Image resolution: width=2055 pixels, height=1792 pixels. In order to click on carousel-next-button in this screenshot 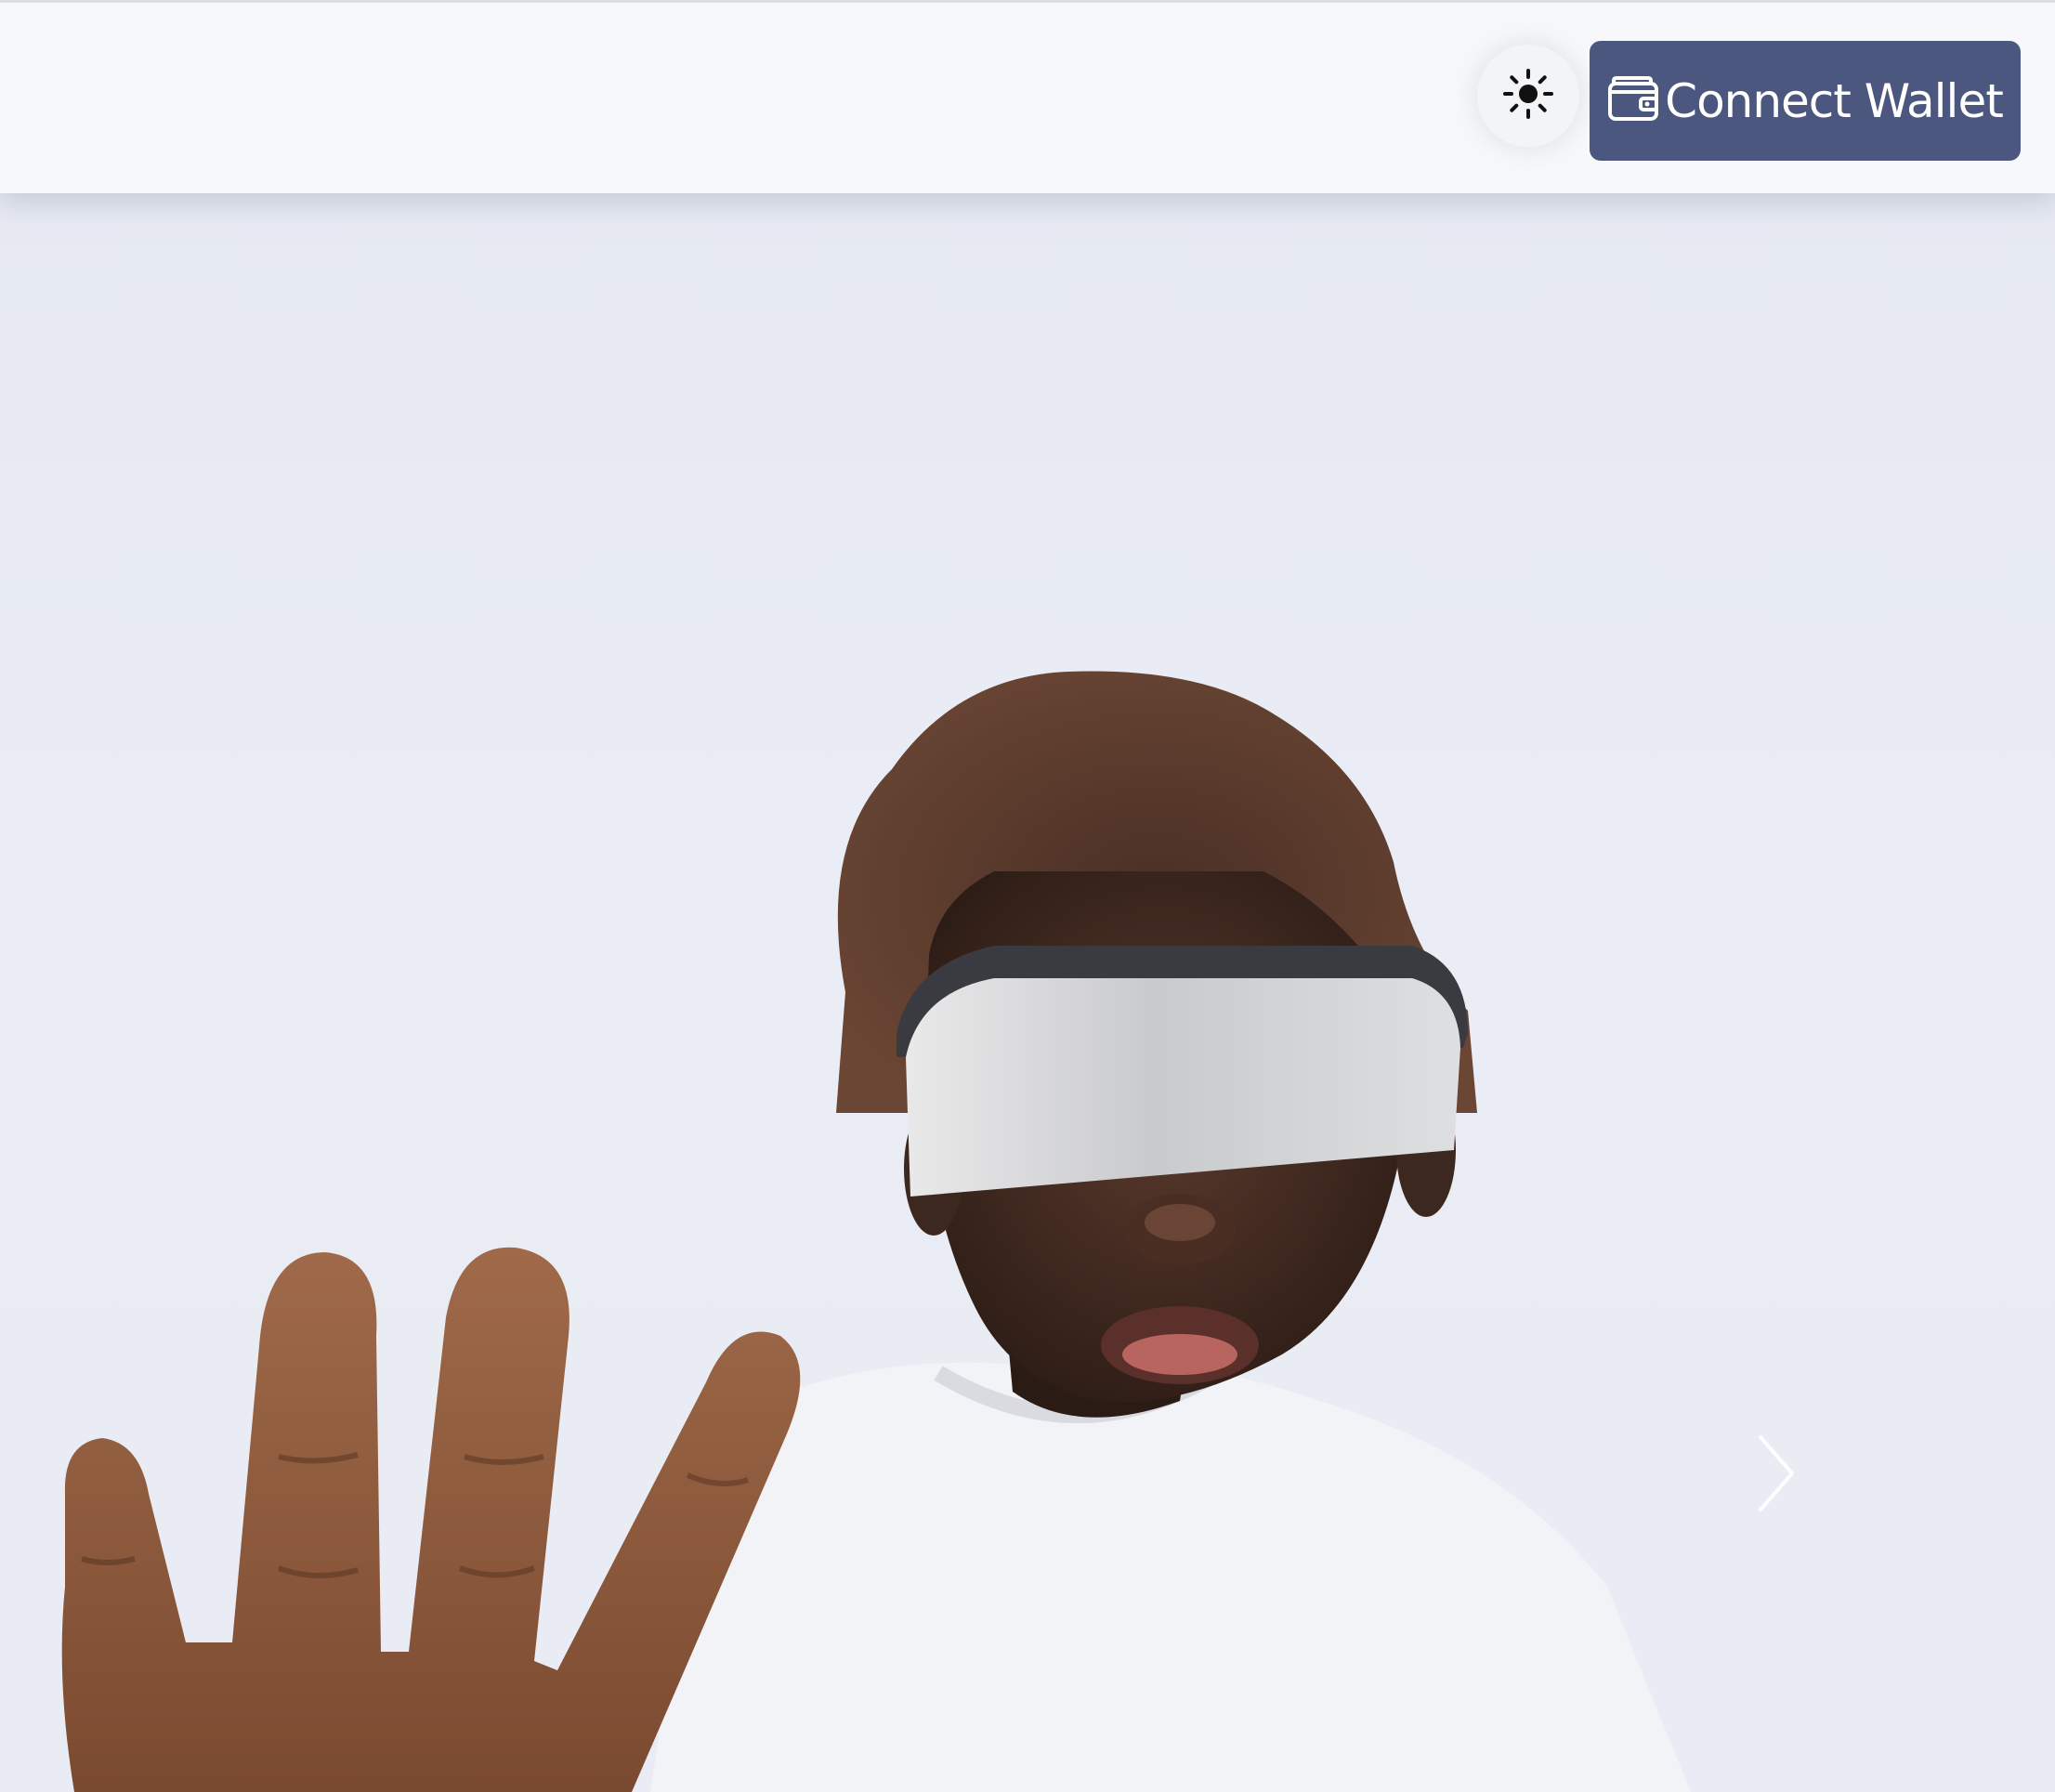, I will do `click(1776, 1475)`.